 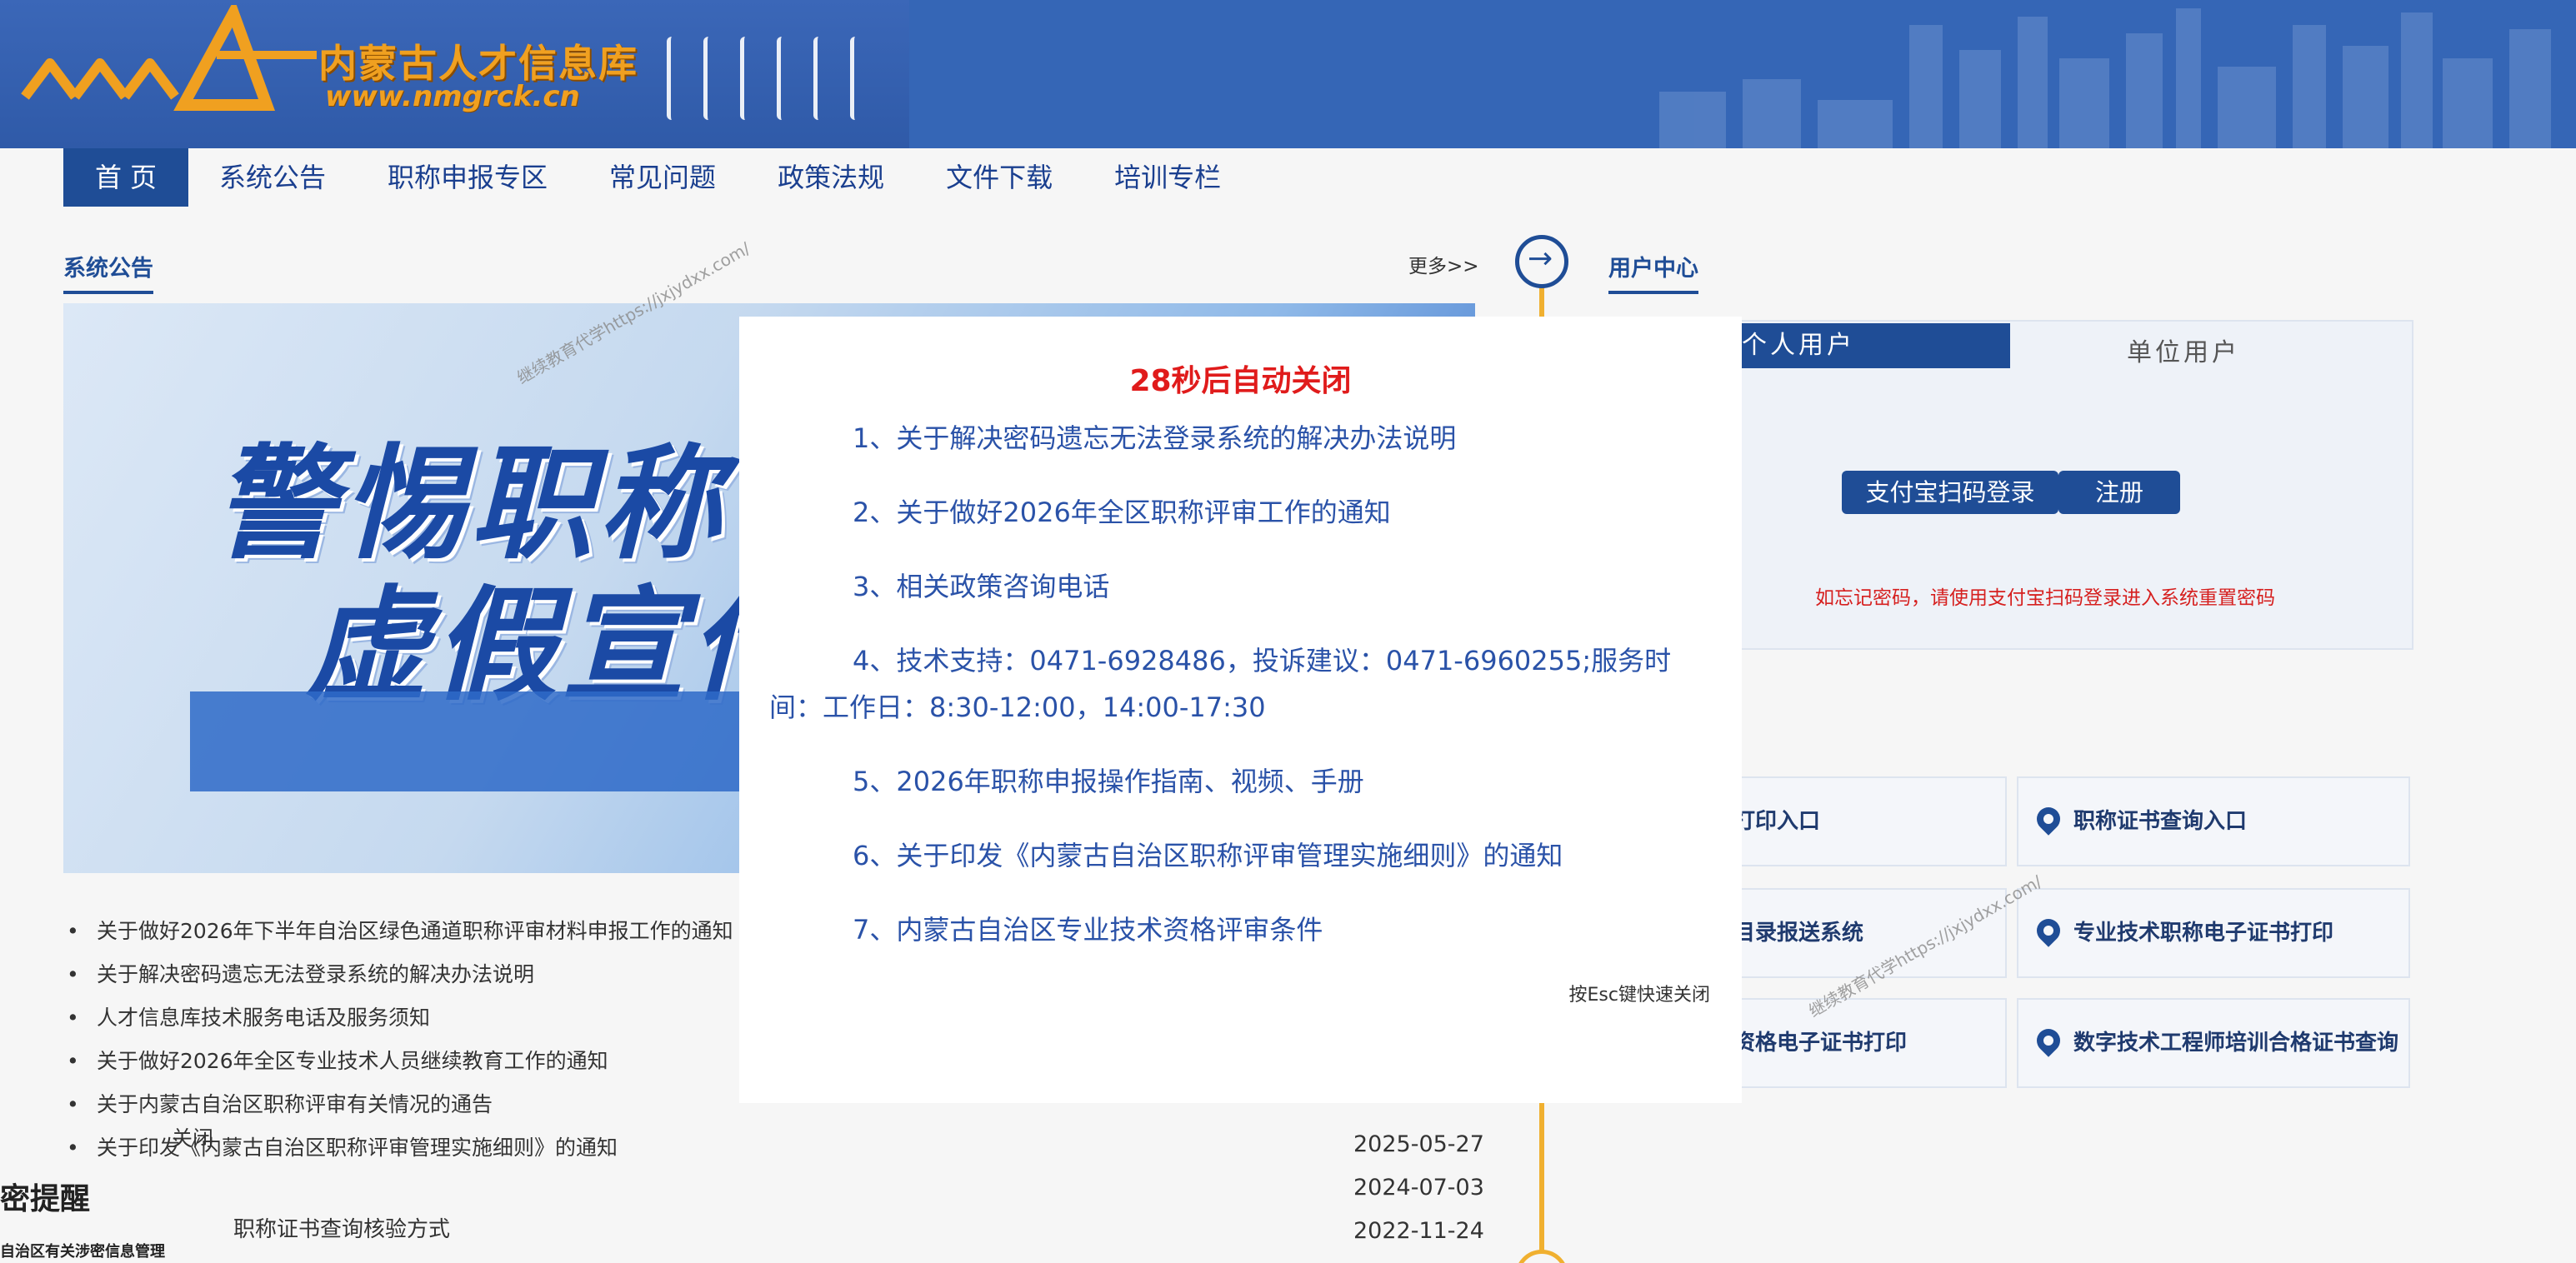 What do you see at coordinates (662, 177) in the screenshot?
I see `nav-faq: 常见问题` at bounding box center [662, 177].